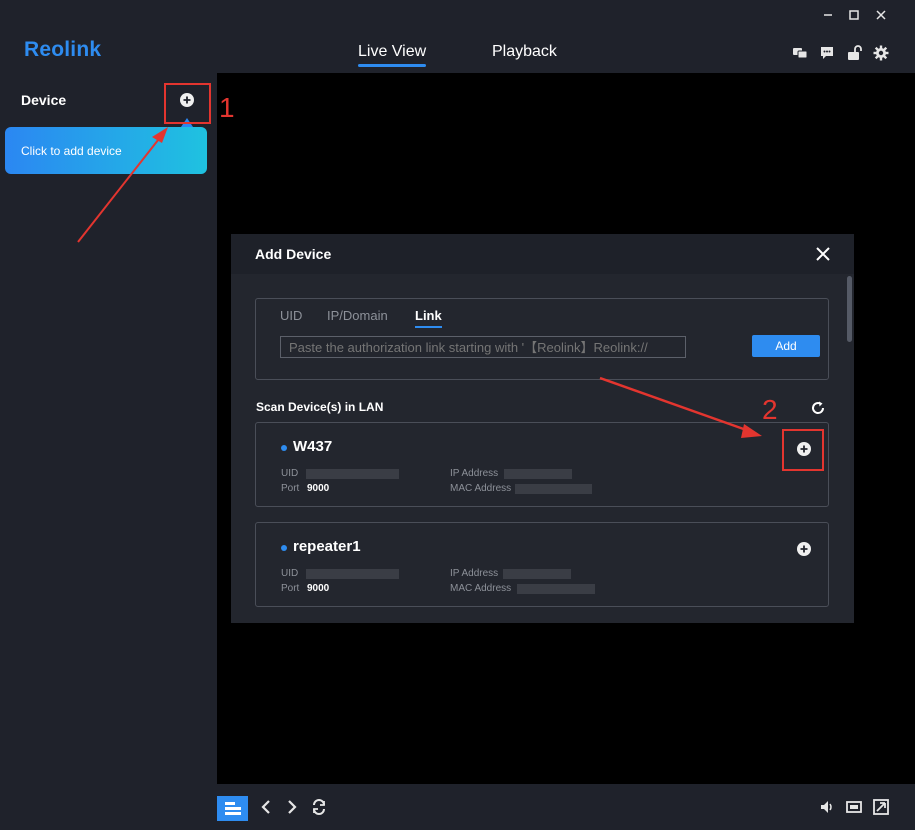 Image resolution: width=915 pixels, height=830 pixels. I want to click on screen-icon, so click(854, 807).